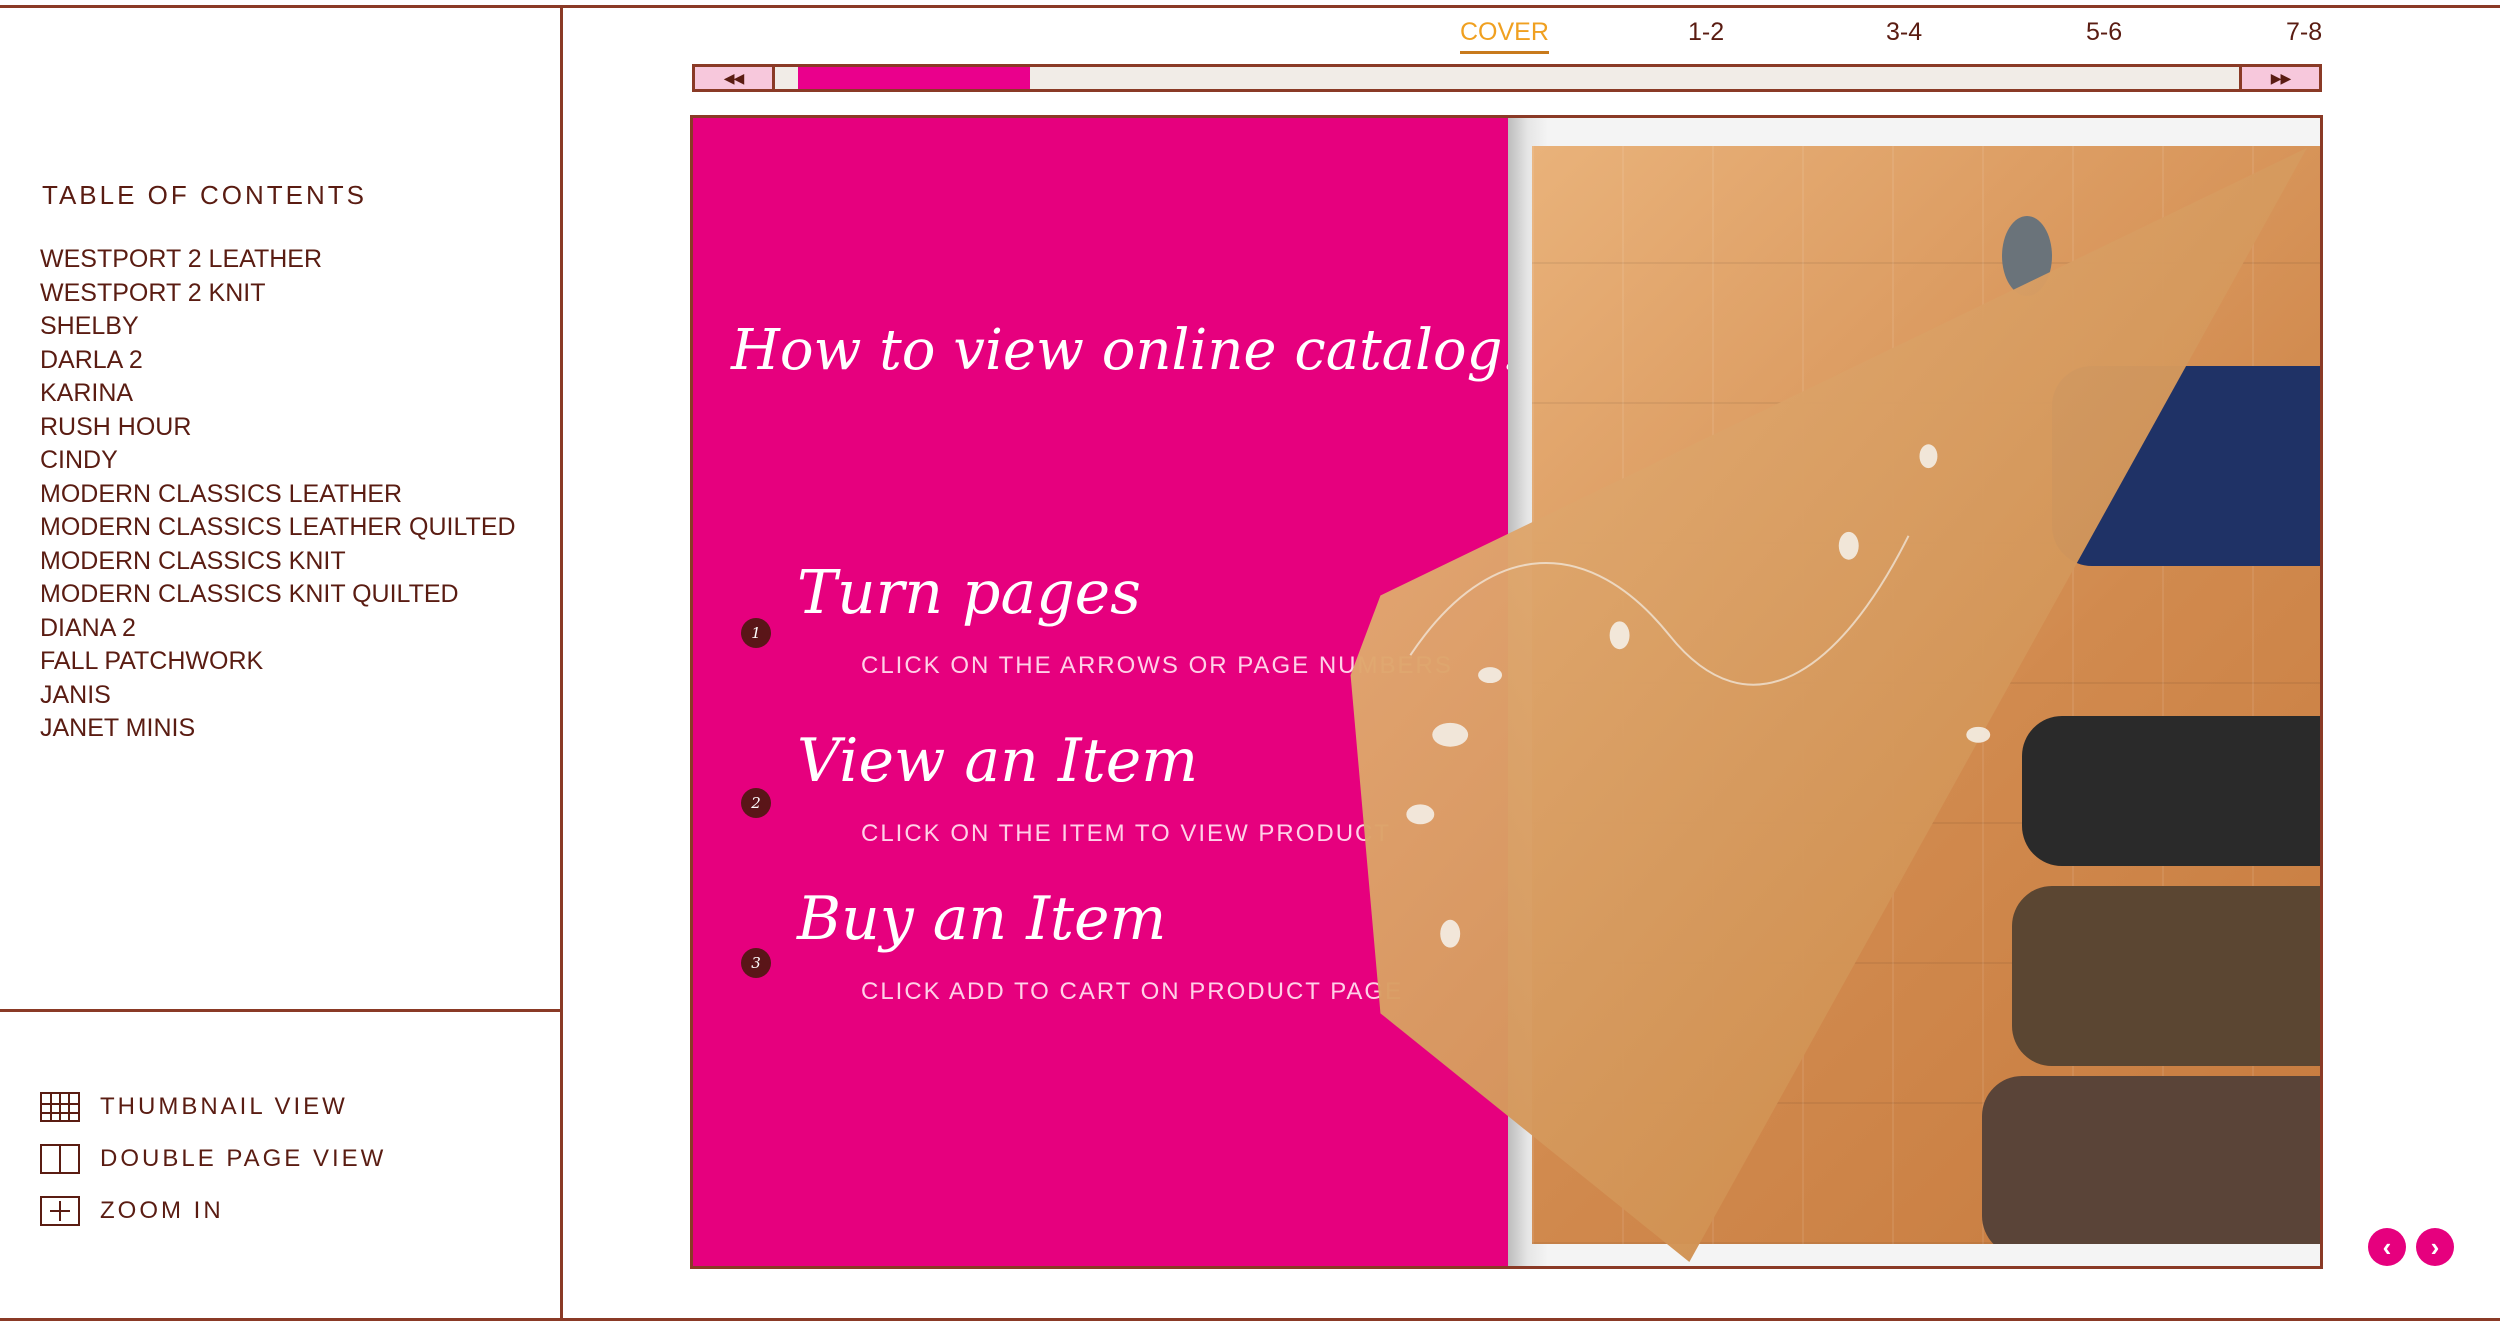 This screenshot has height=1321, width=2500. I want to click on toc-title: TABLE OF CONTENTS, so click(204, 195).